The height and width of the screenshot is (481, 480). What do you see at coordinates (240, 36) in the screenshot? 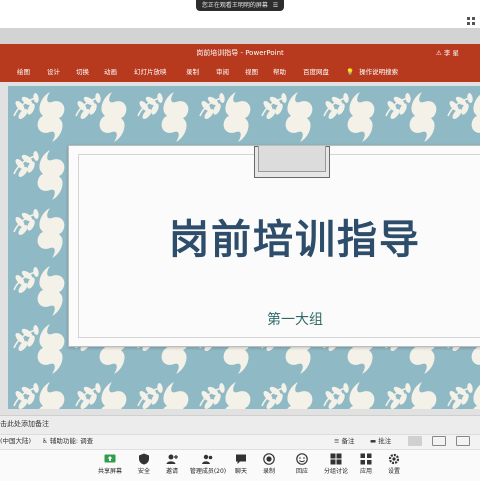
I see `window-strip` at bounding box center [240, 36].